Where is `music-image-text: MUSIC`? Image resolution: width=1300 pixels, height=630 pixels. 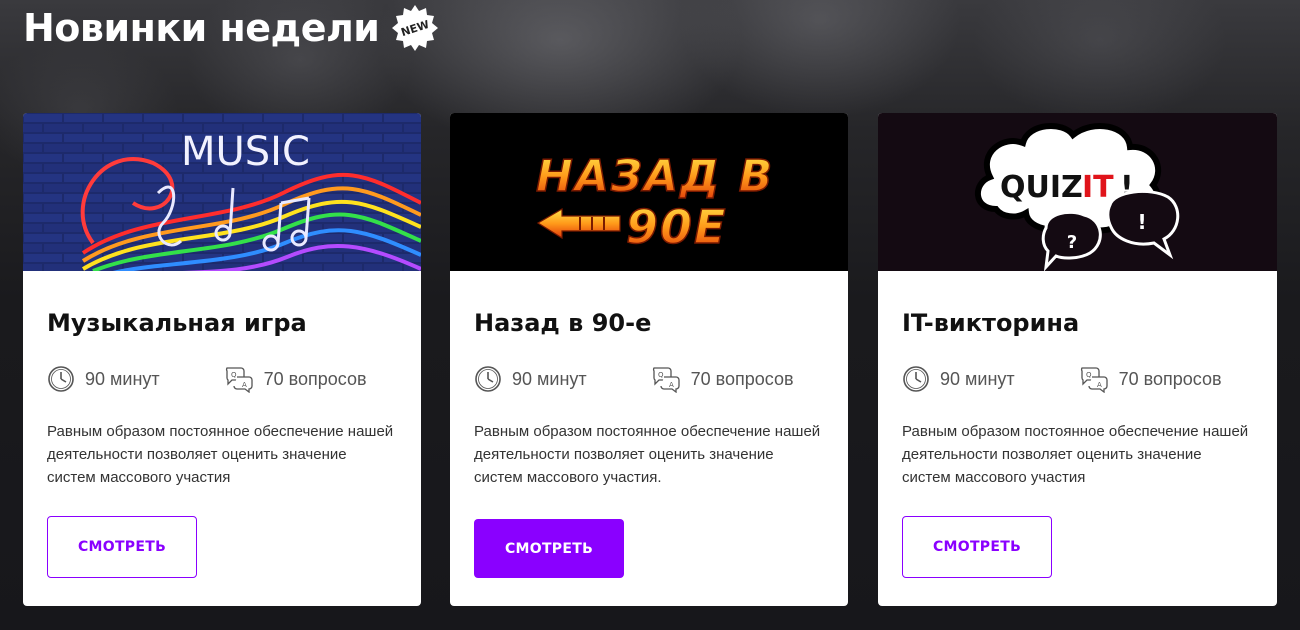
music-image-text: MUSIC is located at coordinates (245, 152).